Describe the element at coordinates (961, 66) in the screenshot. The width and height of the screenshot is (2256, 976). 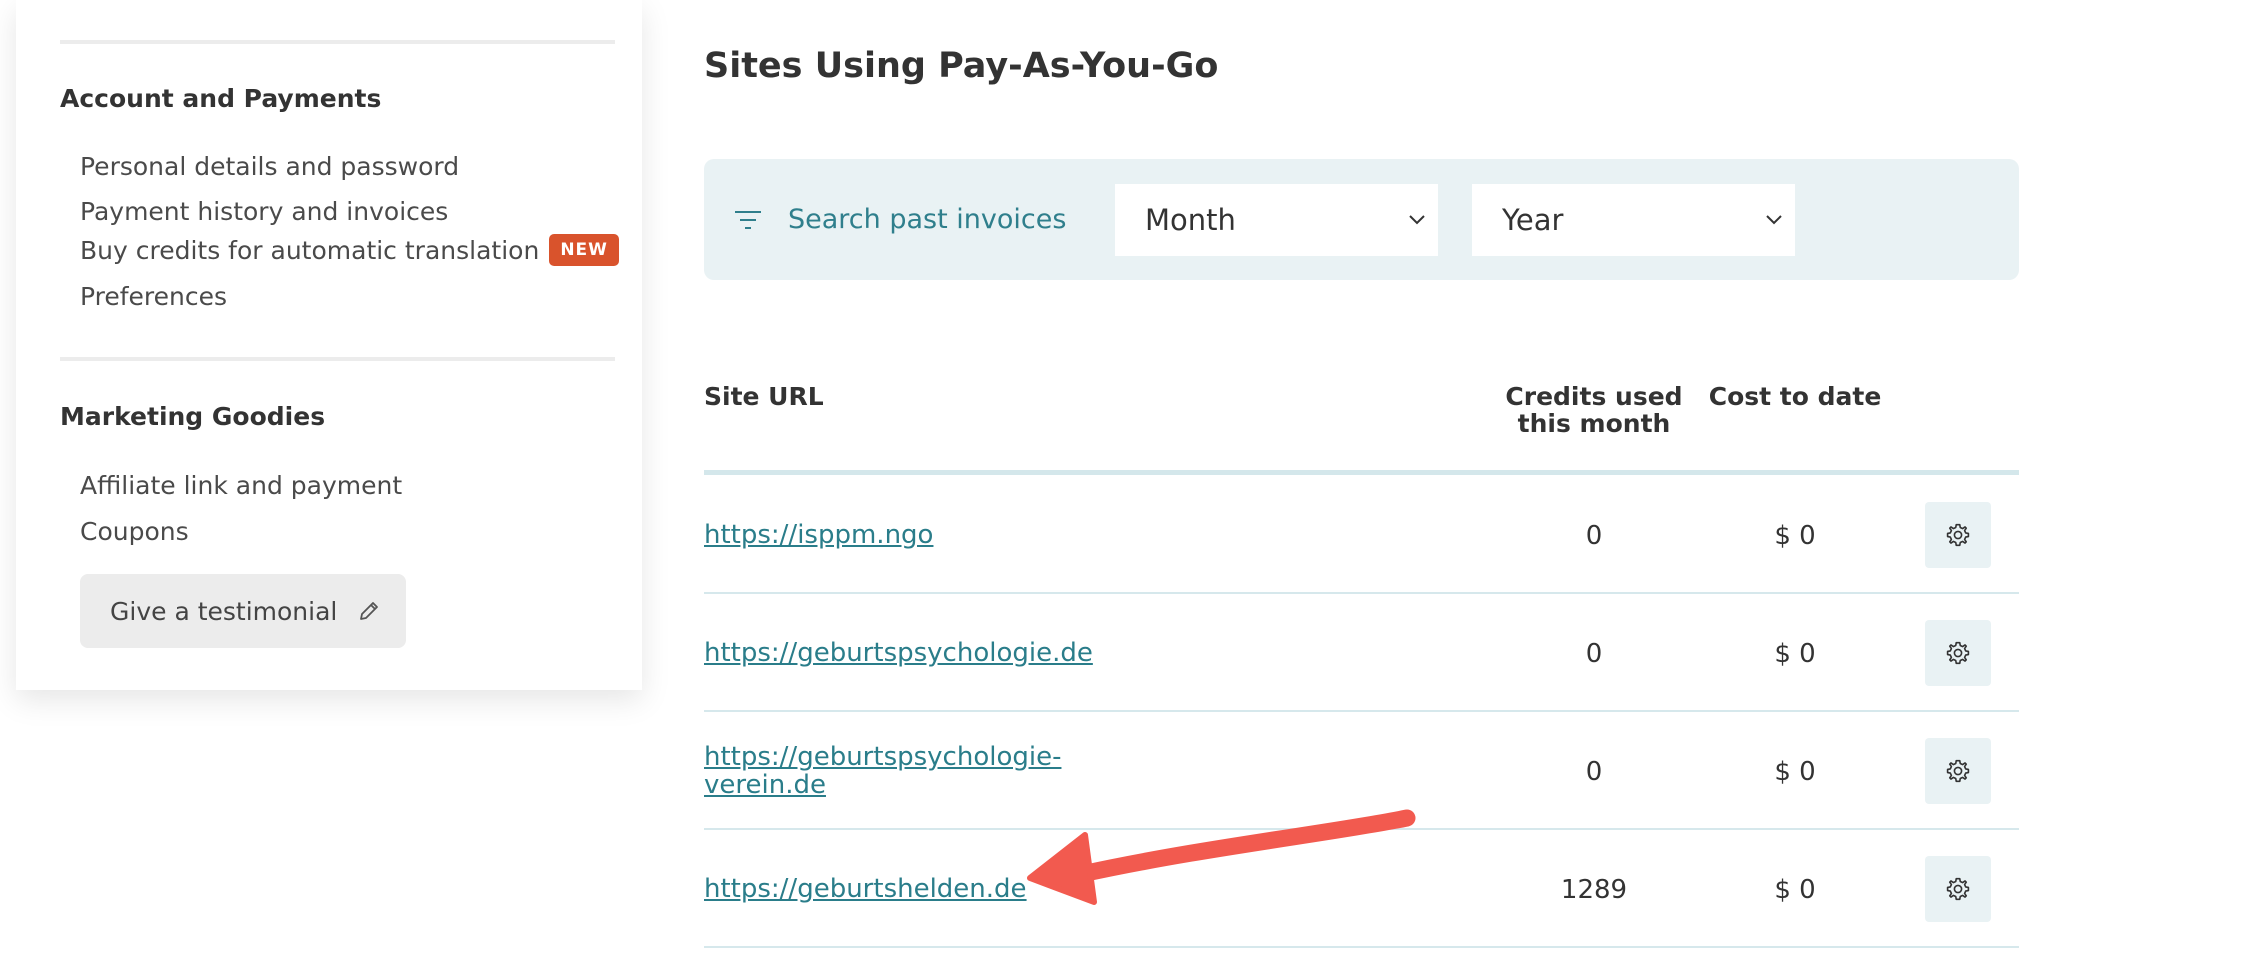
I see `page-title: Sites Using Pay-As-You-Go` at that location.